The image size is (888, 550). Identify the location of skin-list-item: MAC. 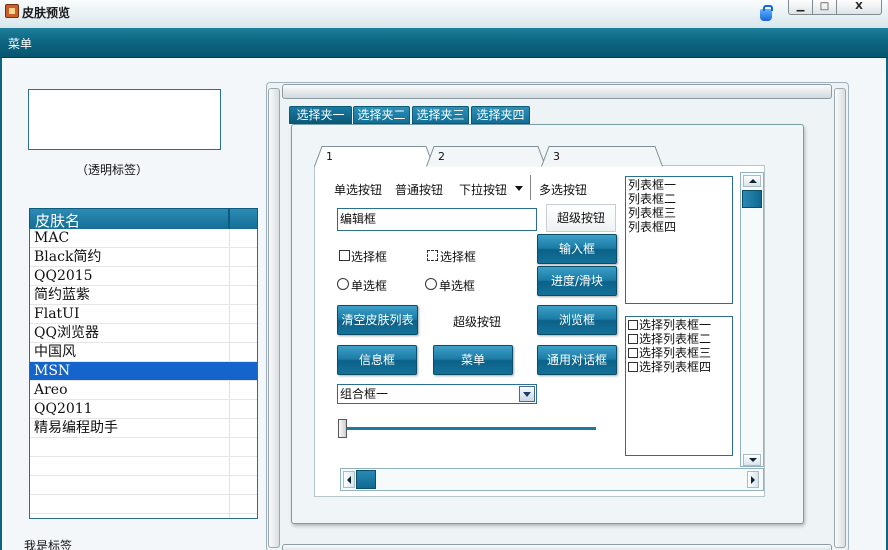
(143, 238).